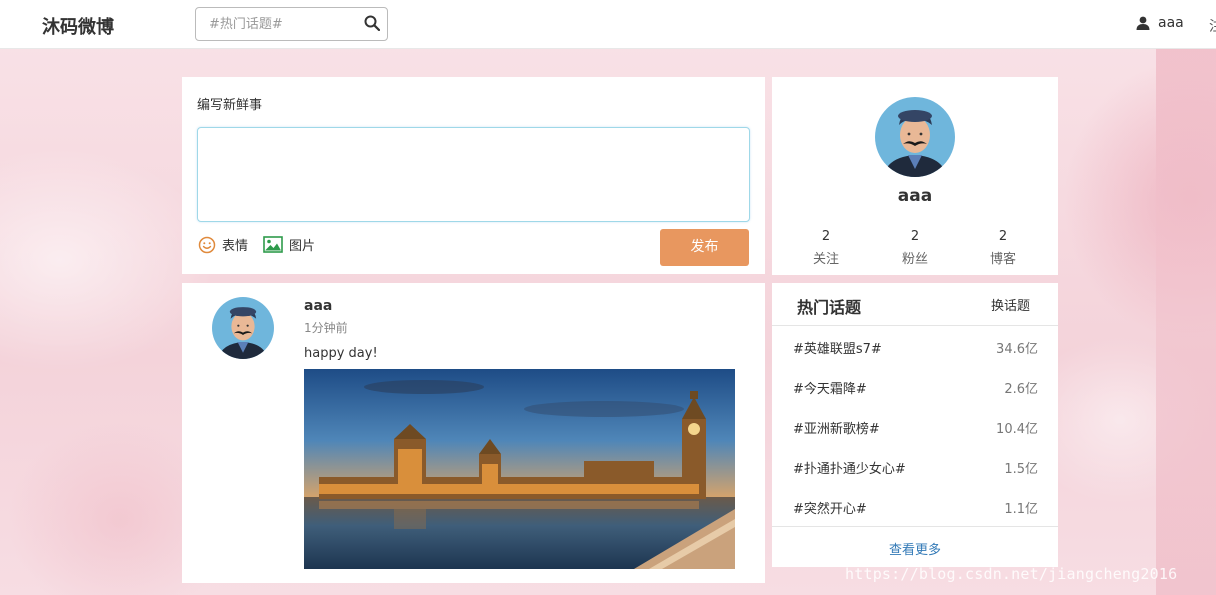 This screenshot has height=595, width=1216. Describe the element at coordinates (915, 196) in the screenshot. I see `profile-name: aaa` at that location.